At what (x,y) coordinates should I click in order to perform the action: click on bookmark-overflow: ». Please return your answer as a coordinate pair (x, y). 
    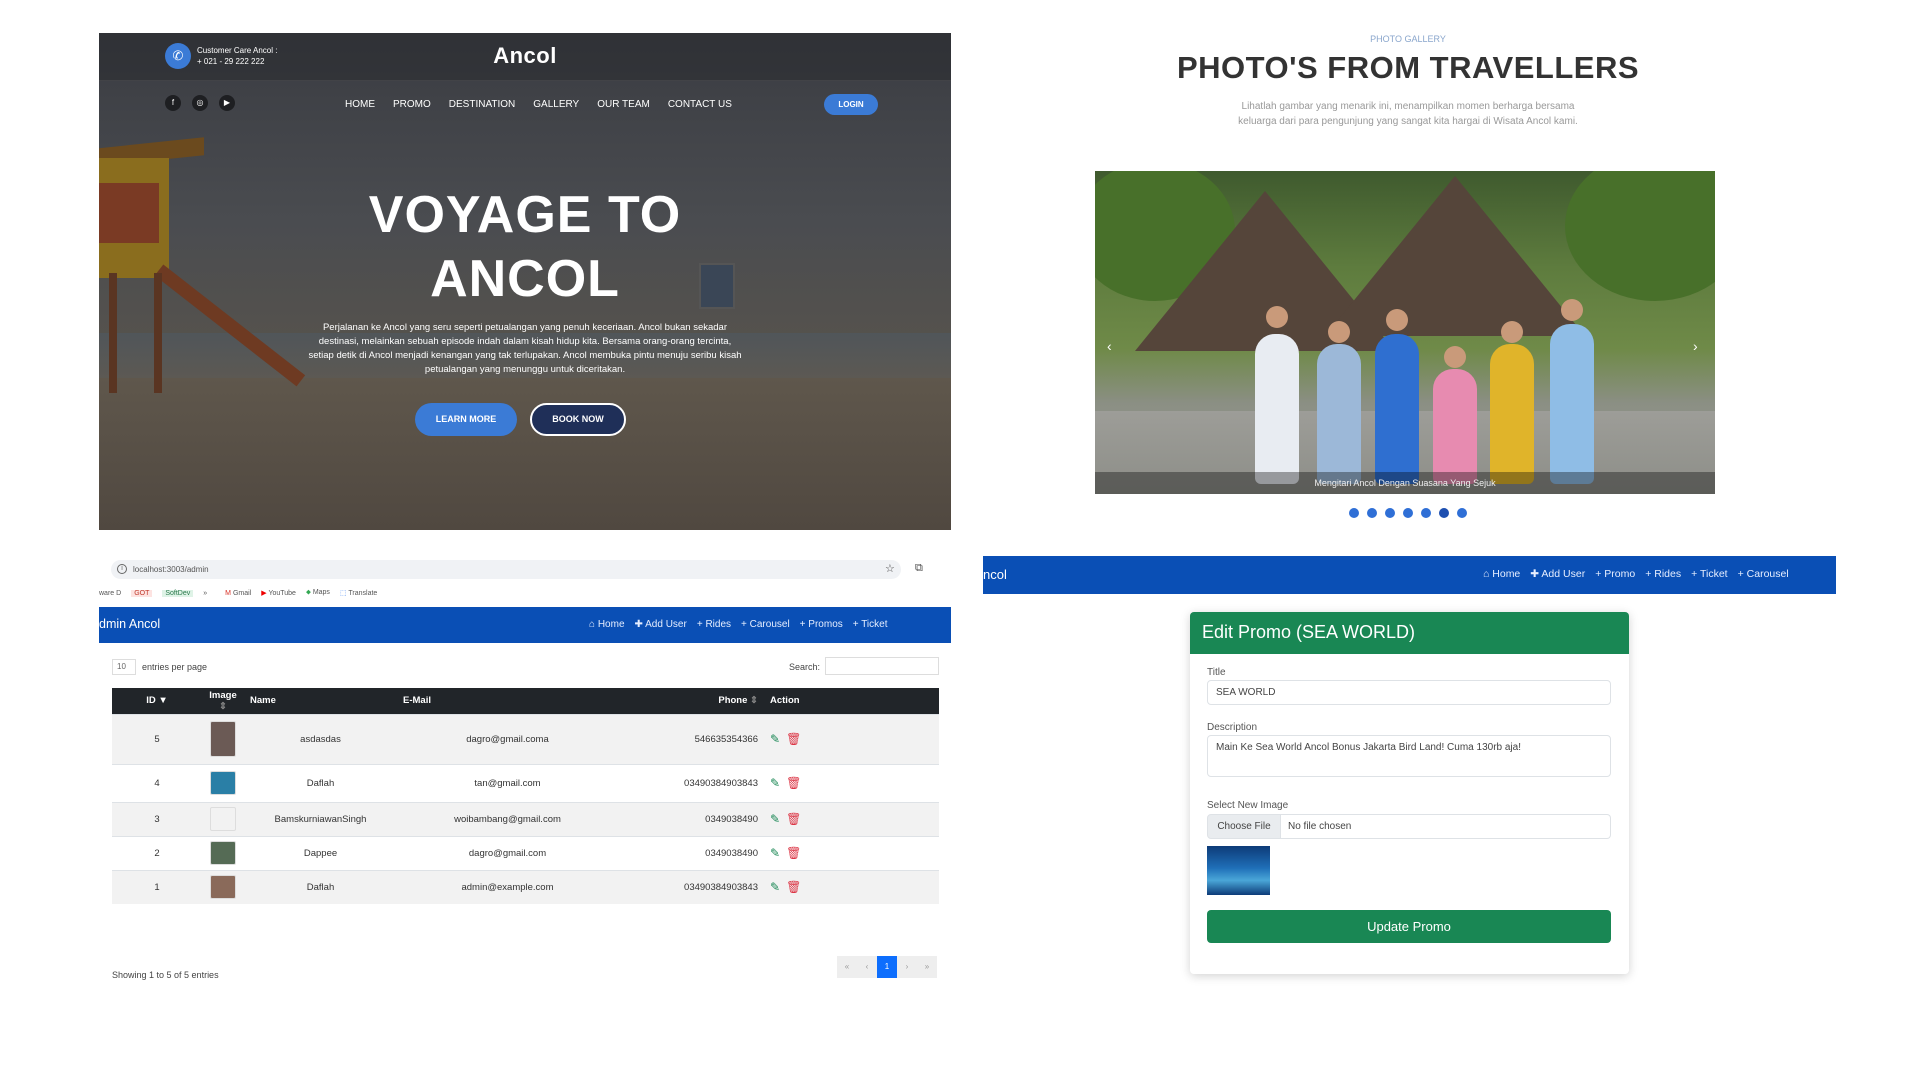
    Looking at the image, I should click on (205, 593).